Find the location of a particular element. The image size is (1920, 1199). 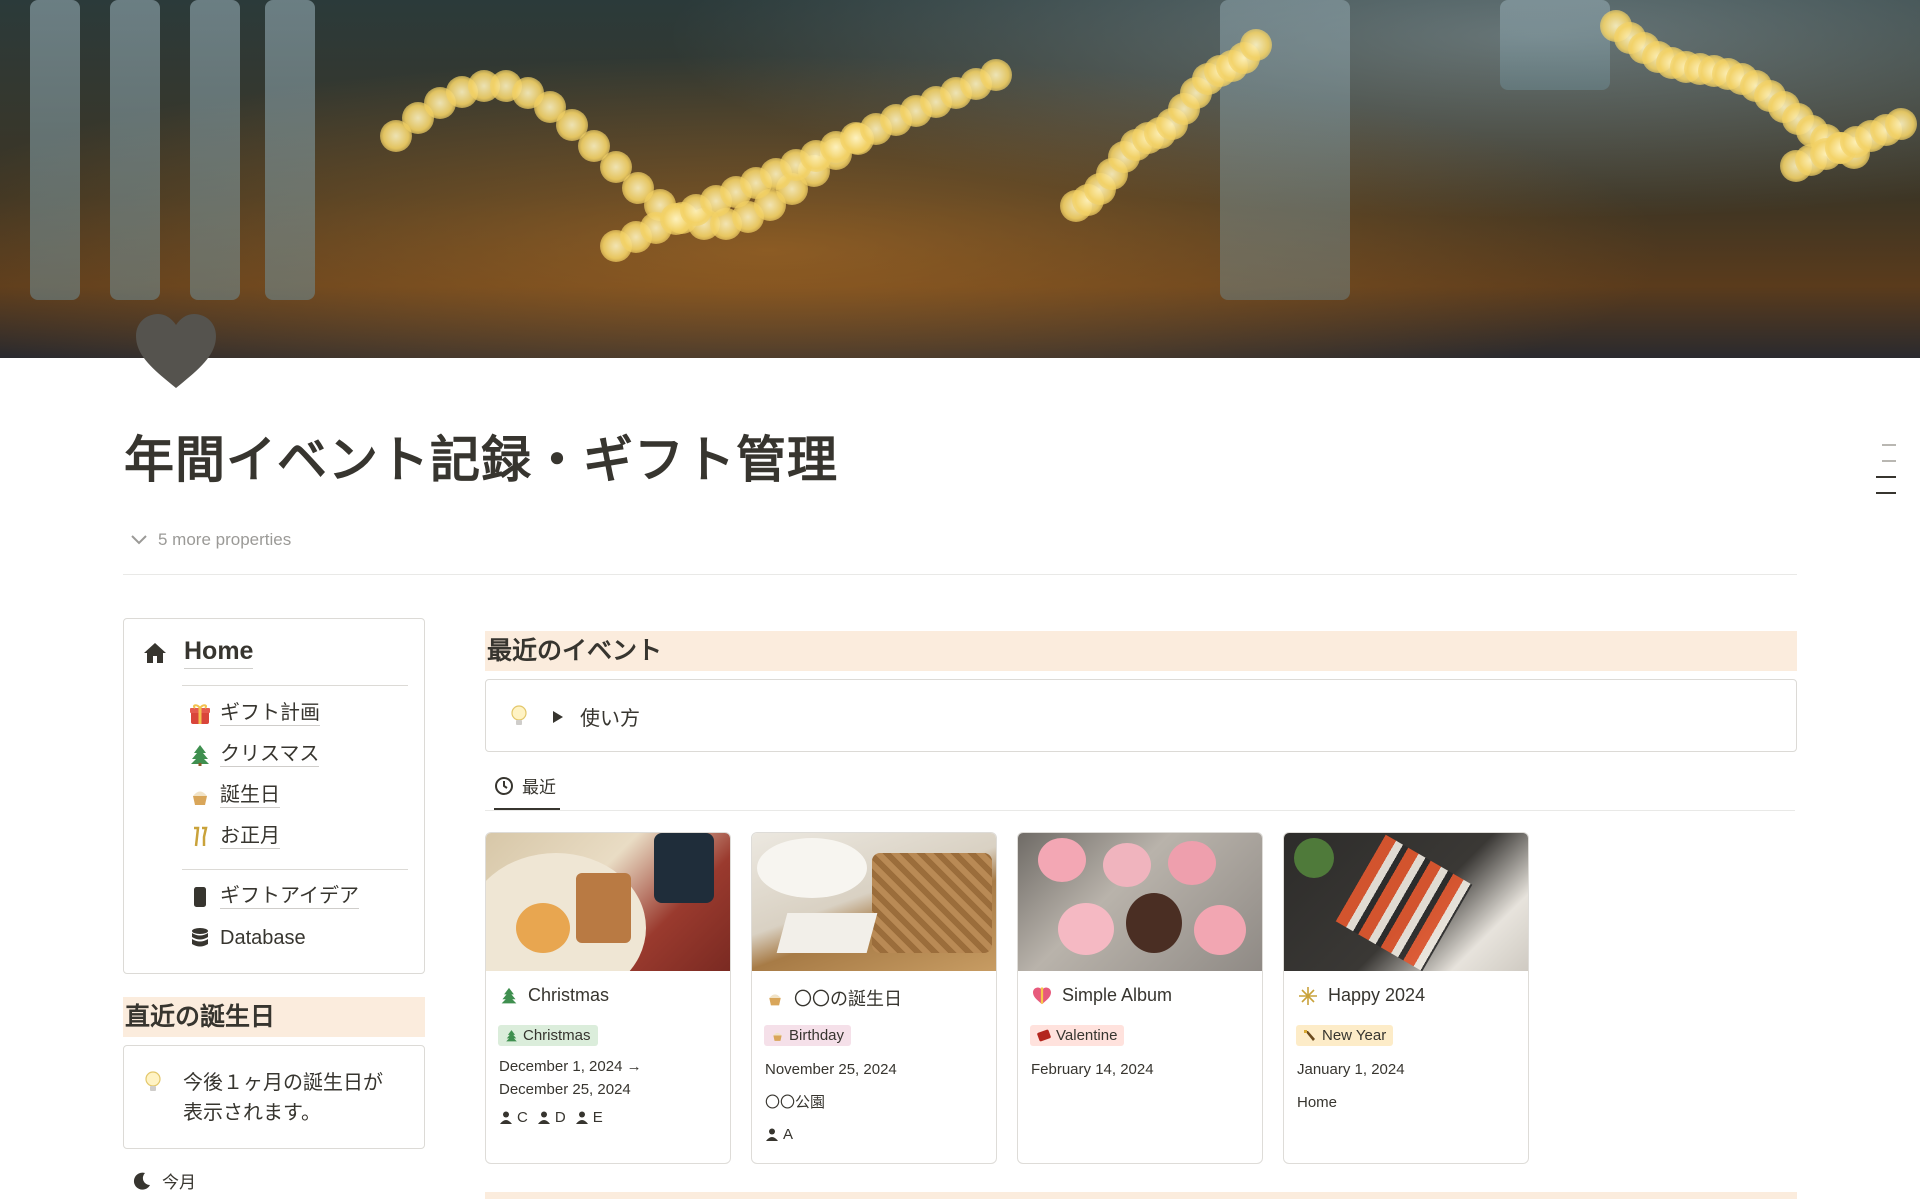

event-card: Simple Album Valentine February 14, 2024 is located at coordinates (1140, 998).